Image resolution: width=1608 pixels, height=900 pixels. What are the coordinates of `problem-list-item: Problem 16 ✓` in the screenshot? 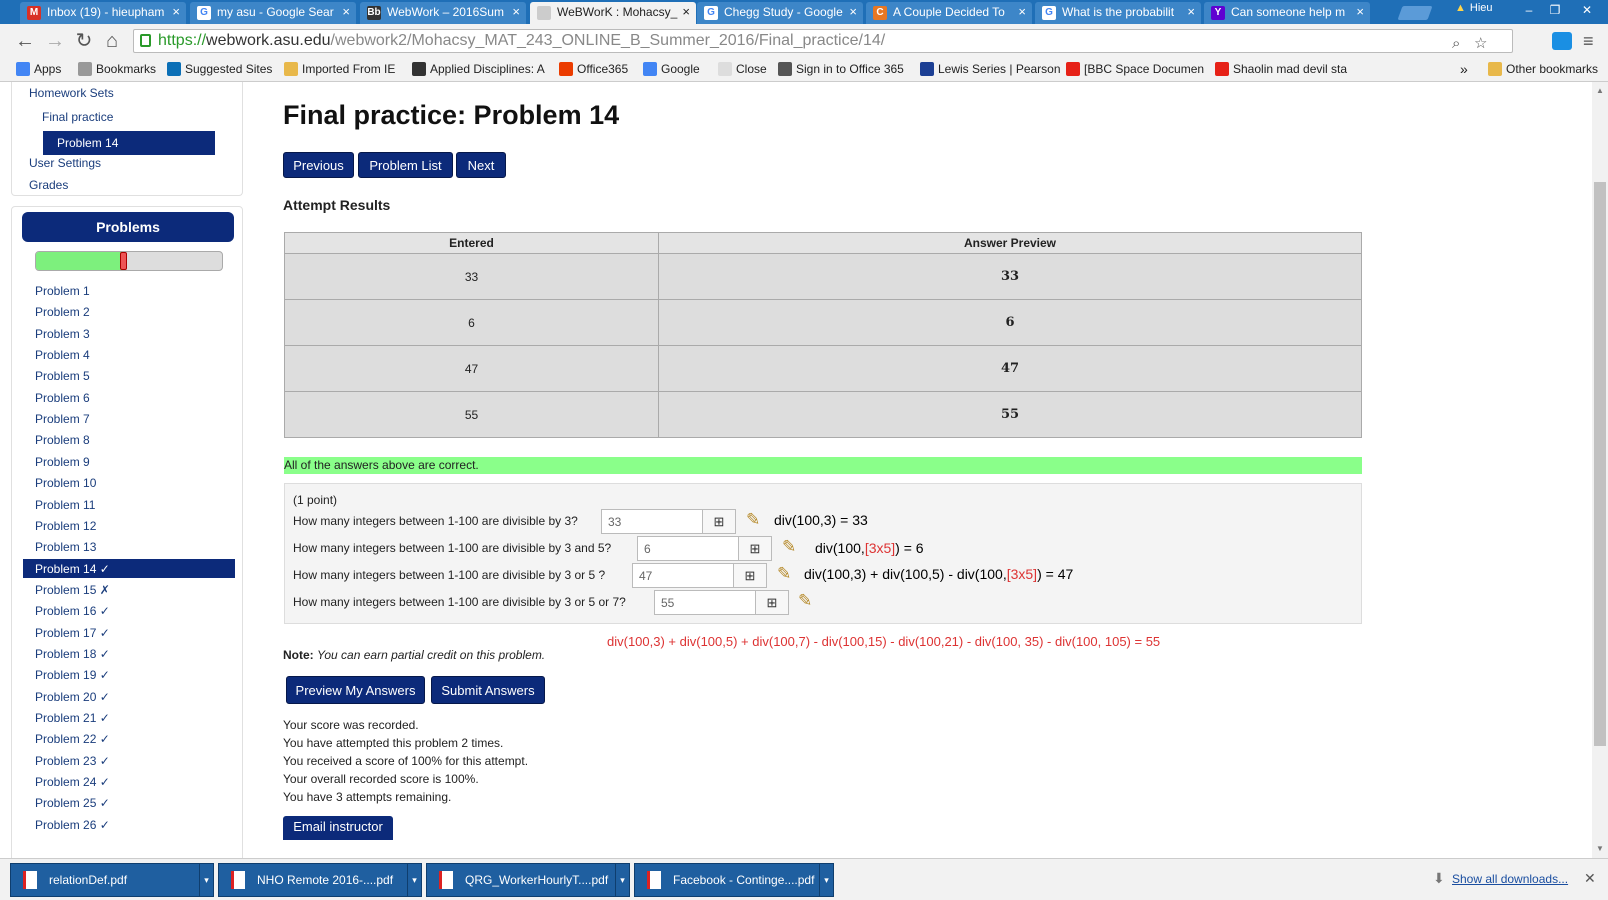 It's located at (129, 610).